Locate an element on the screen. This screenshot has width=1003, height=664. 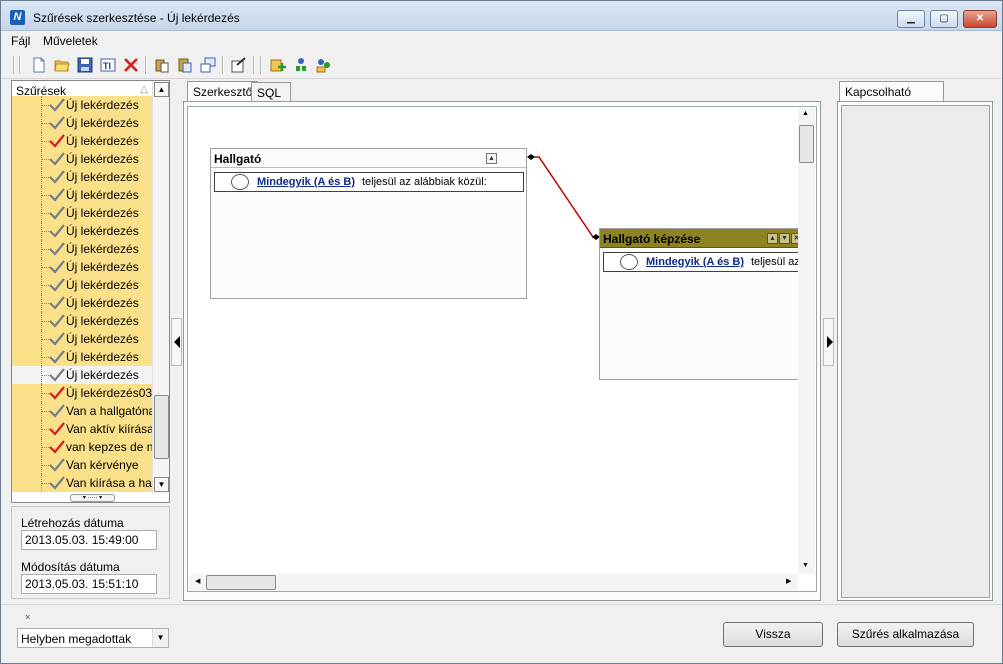
toolbar-separator is located at coordinates (14, 65).